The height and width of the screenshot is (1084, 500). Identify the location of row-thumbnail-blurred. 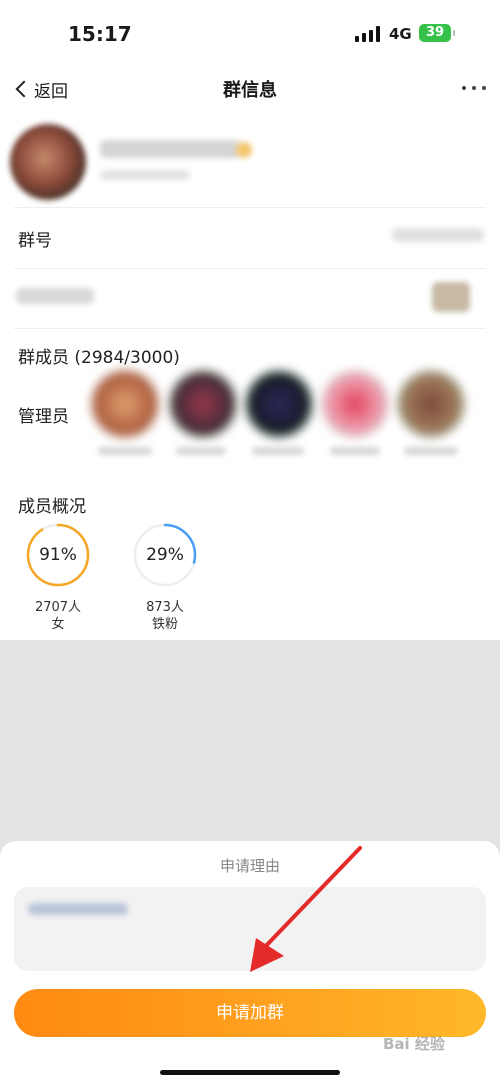
(451, 297).